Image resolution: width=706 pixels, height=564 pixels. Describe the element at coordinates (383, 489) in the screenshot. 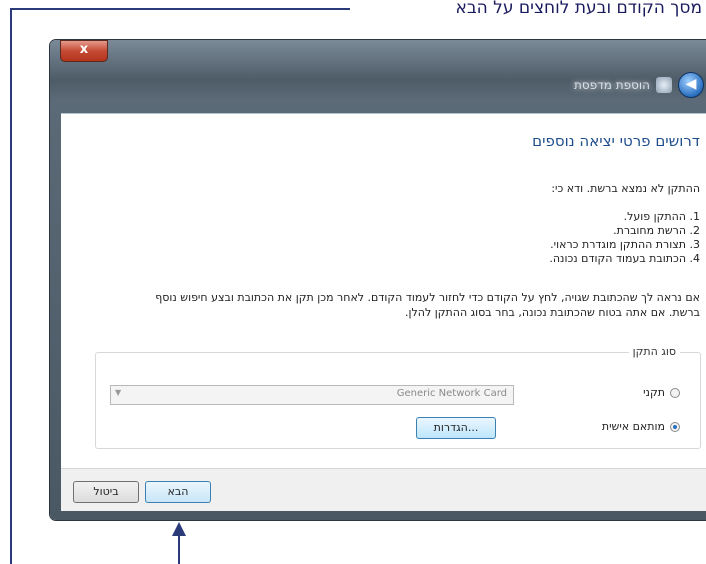

I see `wizard-footer: הבא ביטול` at that location.